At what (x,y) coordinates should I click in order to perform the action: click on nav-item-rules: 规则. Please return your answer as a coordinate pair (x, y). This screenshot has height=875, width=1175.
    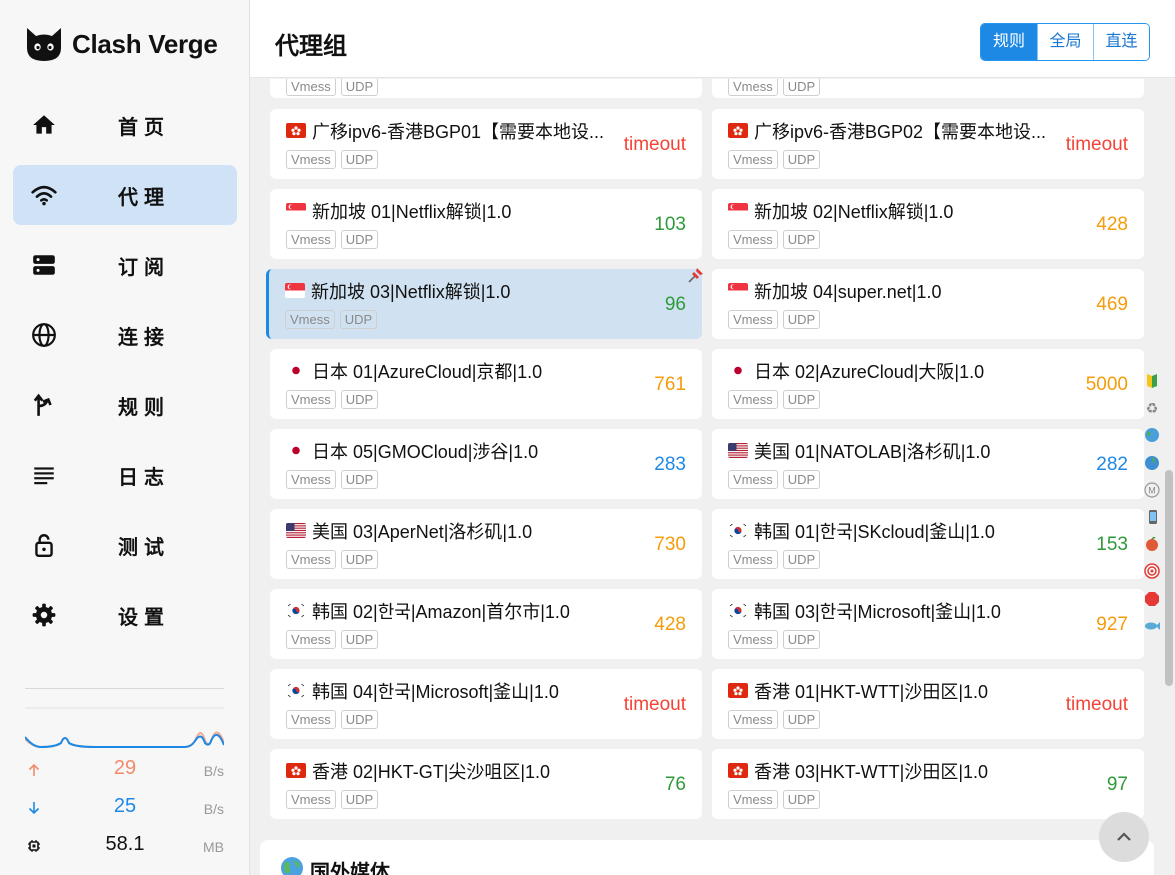
    Looking at the image, I should click on (125, 405).